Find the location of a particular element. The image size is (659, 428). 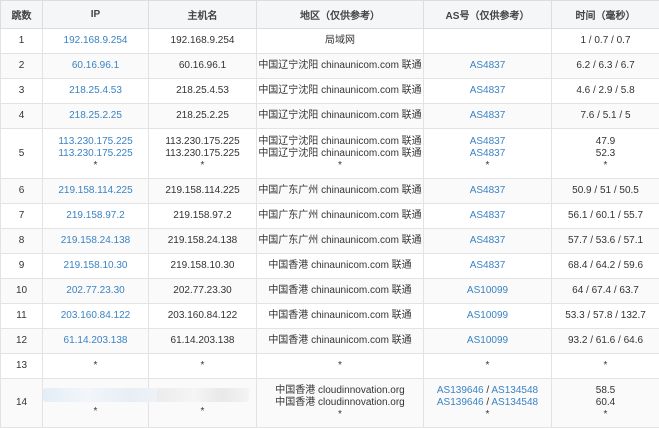

time-cell: 64 / 67.4 / 63.7 is located at coordinates (605, 291).